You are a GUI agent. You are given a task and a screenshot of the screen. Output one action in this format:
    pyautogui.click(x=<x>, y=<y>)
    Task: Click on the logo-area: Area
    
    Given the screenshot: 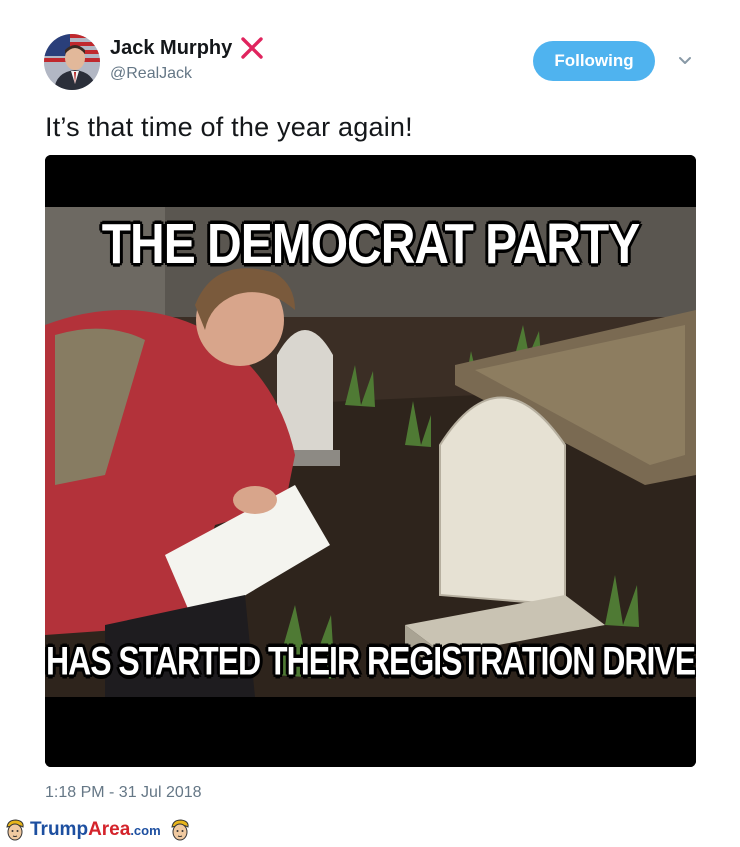 What is the action you would take?
    pyautogui.click(x=109, y=829)
    